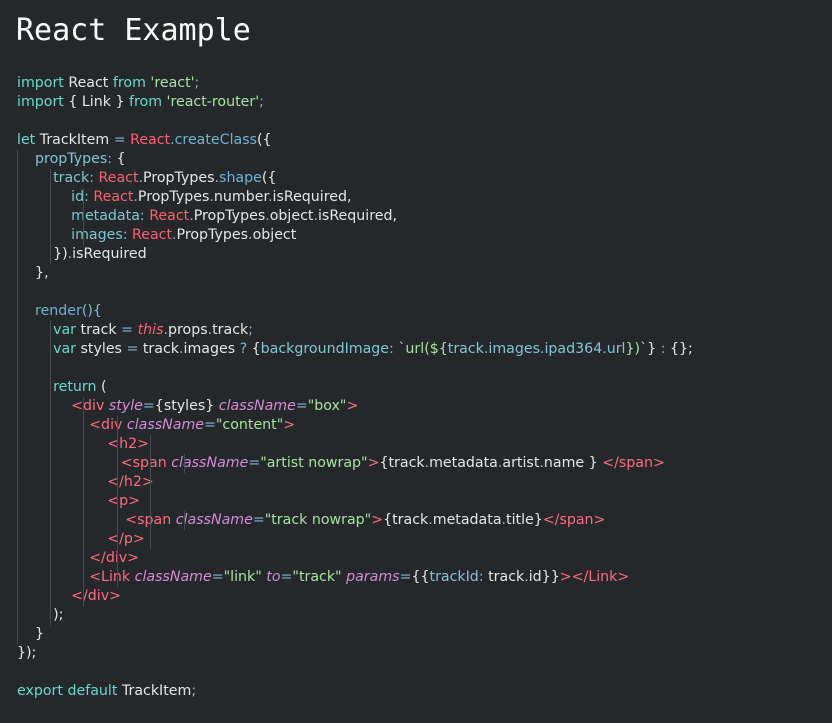 Image resolution: width=832 pixels, height=723 pixels. Describe the element at coordinates (27, 653) in the screenshot. I see `code-token: });` at that location.